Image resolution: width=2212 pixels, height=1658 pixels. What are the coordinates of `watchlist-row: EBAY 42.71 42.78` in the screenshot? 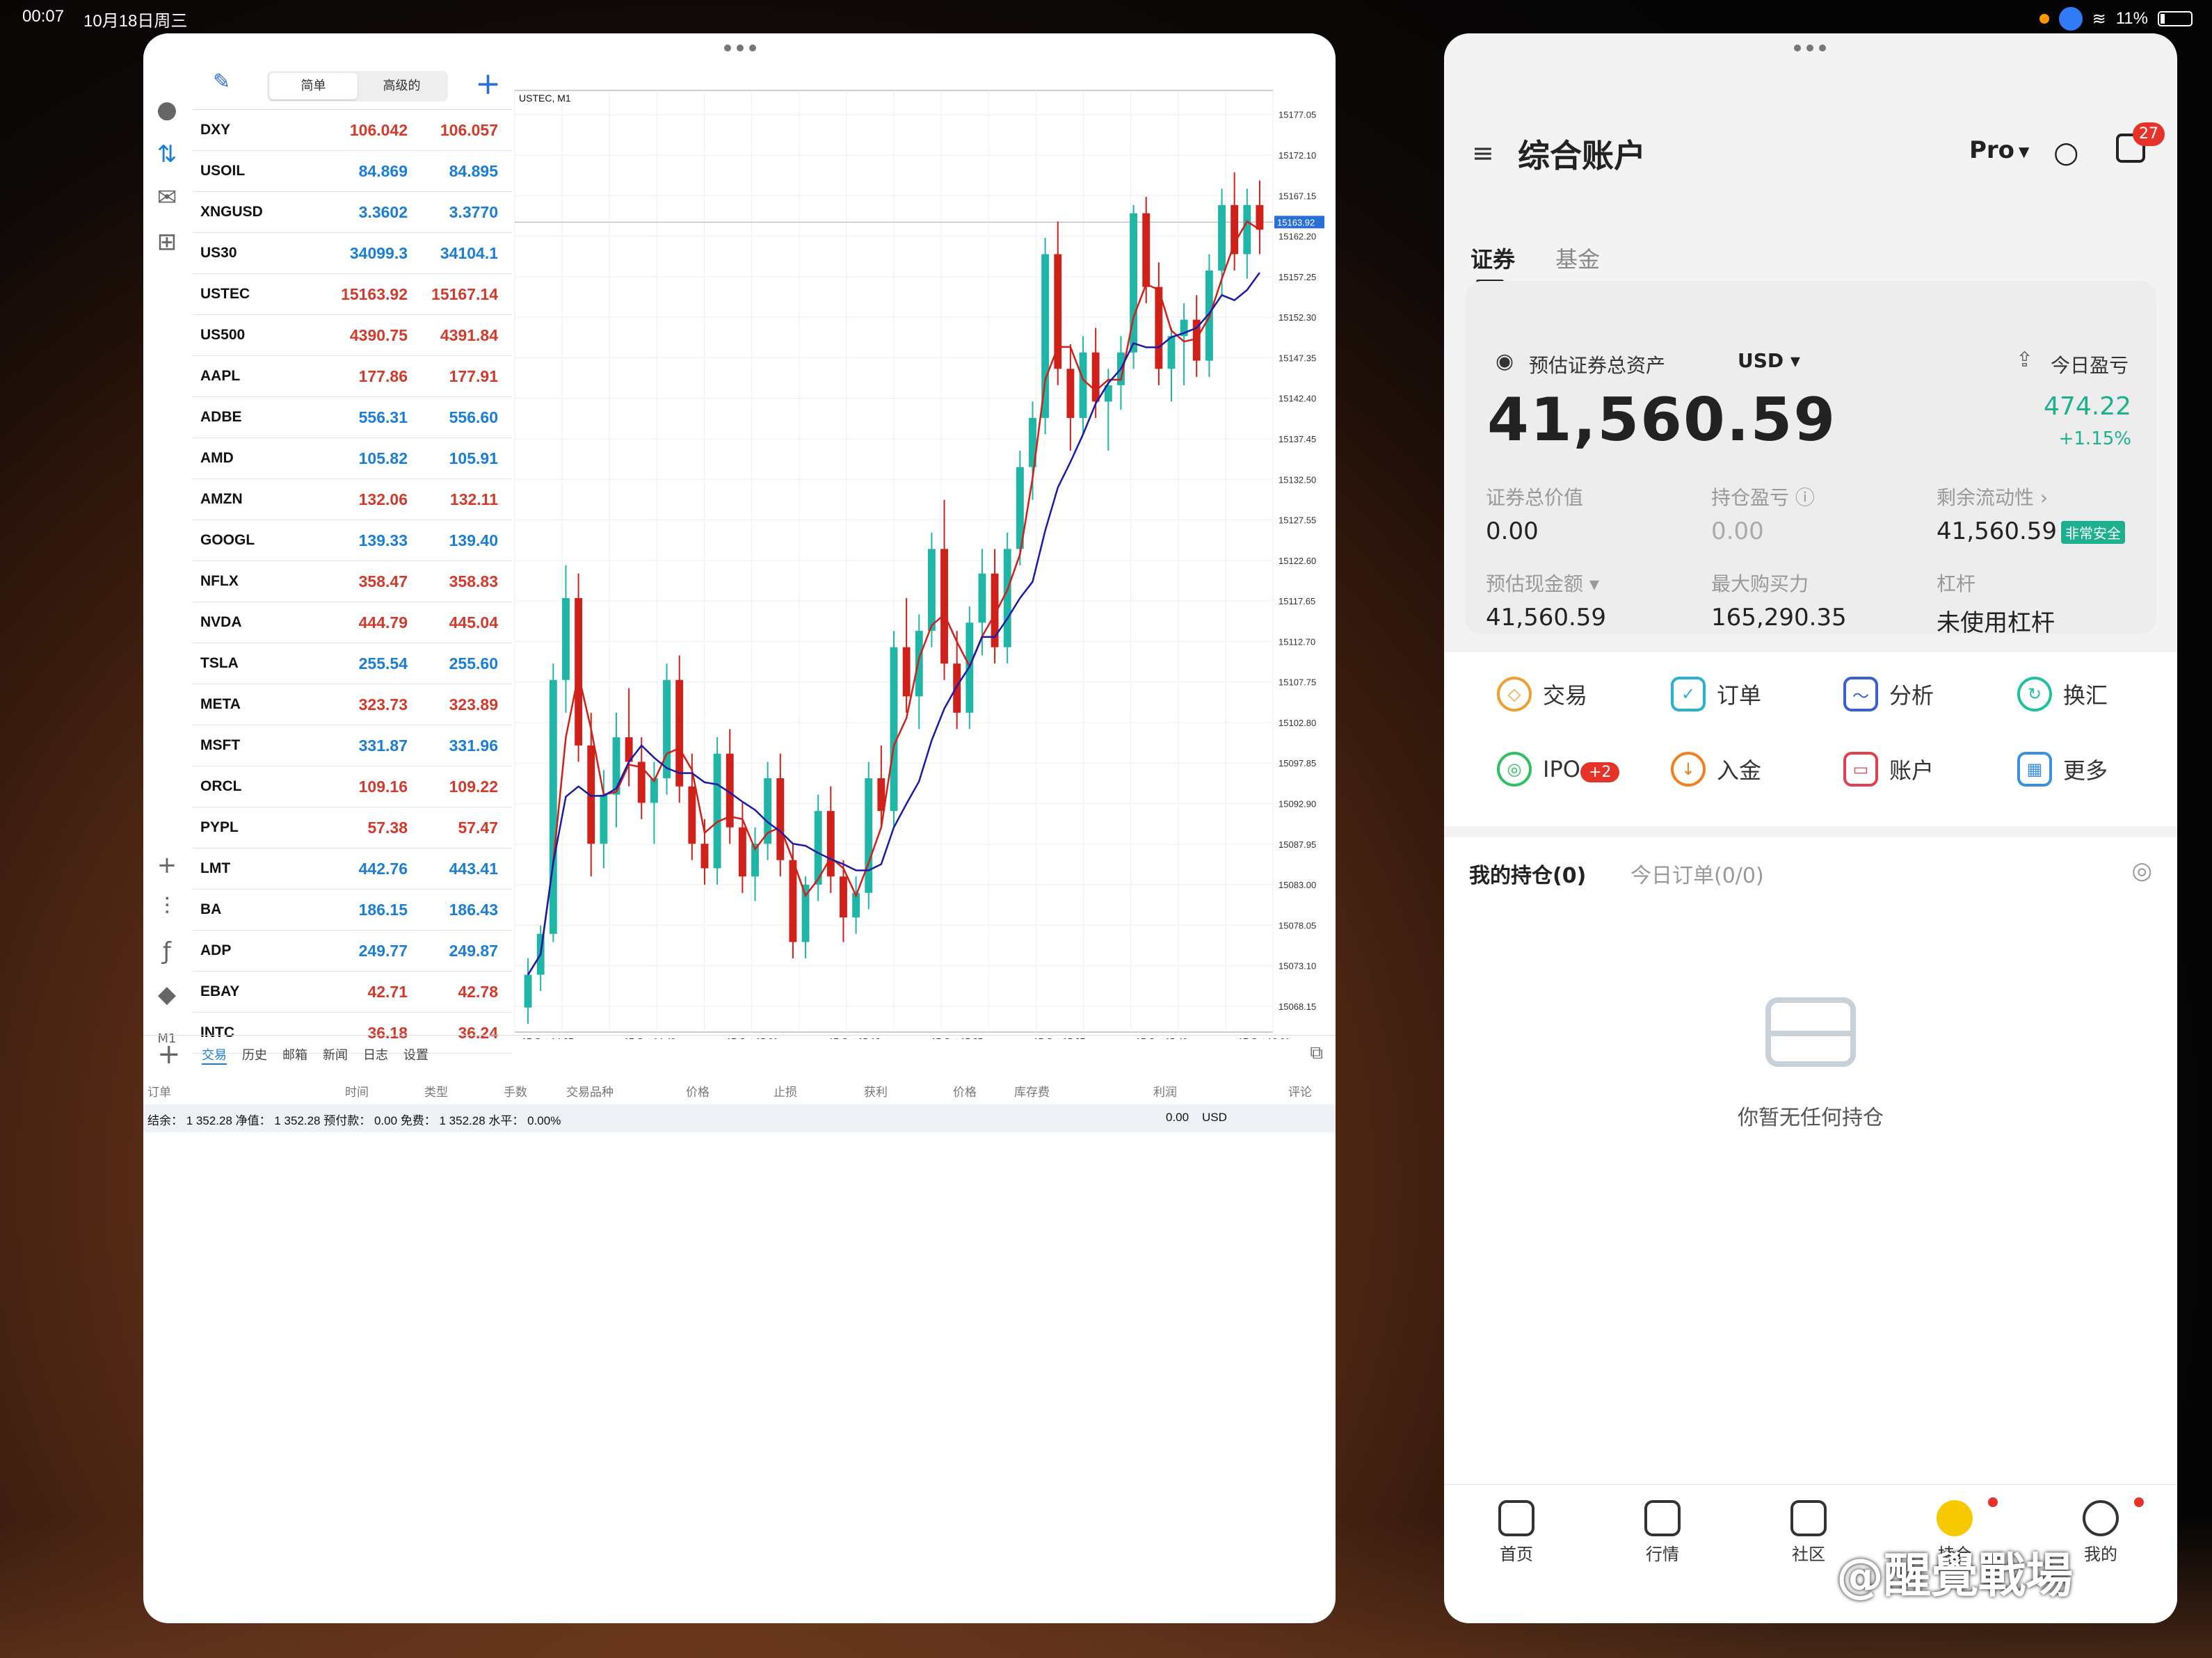 It's located at (352, 993).